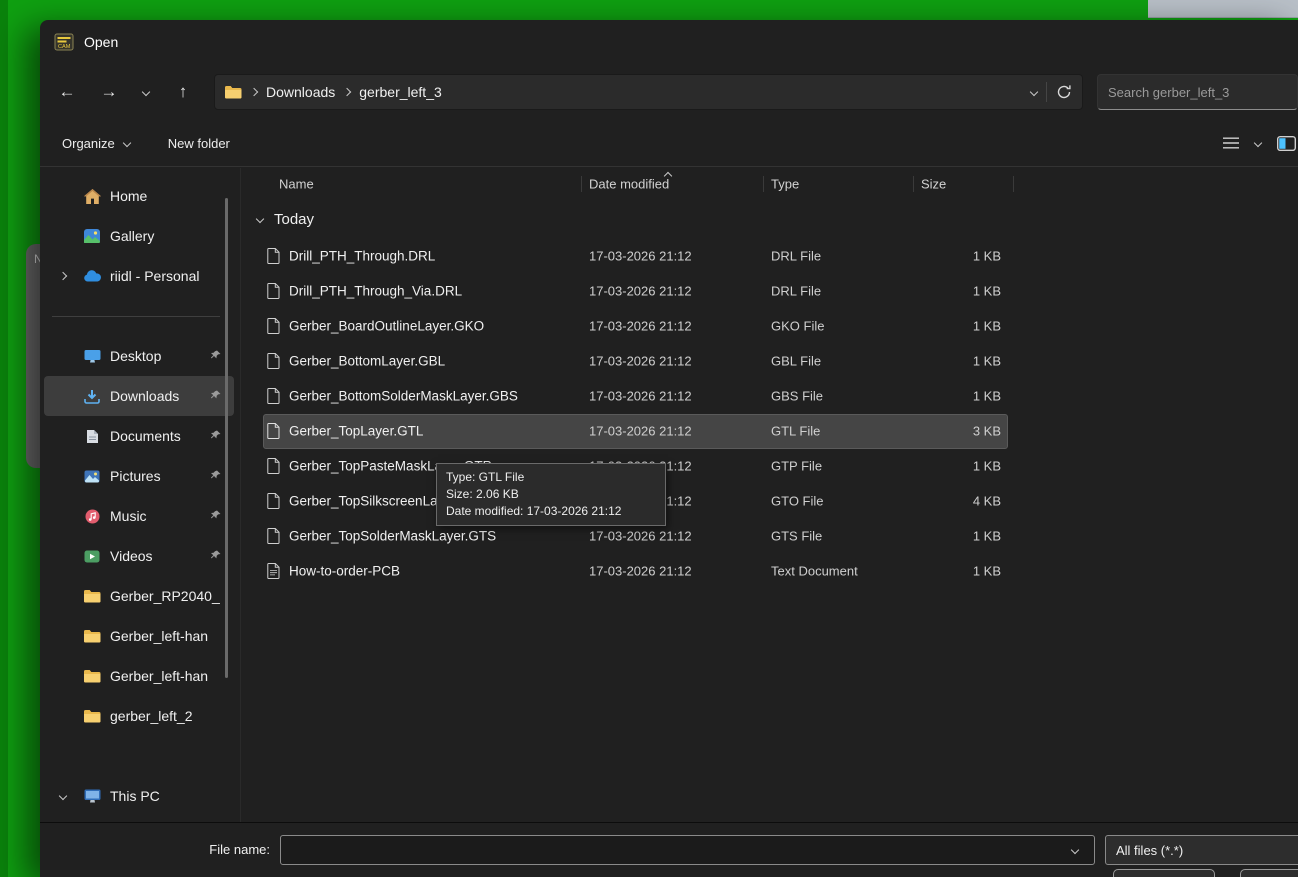 The height and width of the screenshot is (877, 1298). What do you see at coordinates (139, 476) in the screenshot?
I see `sidebar-item-pictures: Pictures` at bounding box center [139, 476].